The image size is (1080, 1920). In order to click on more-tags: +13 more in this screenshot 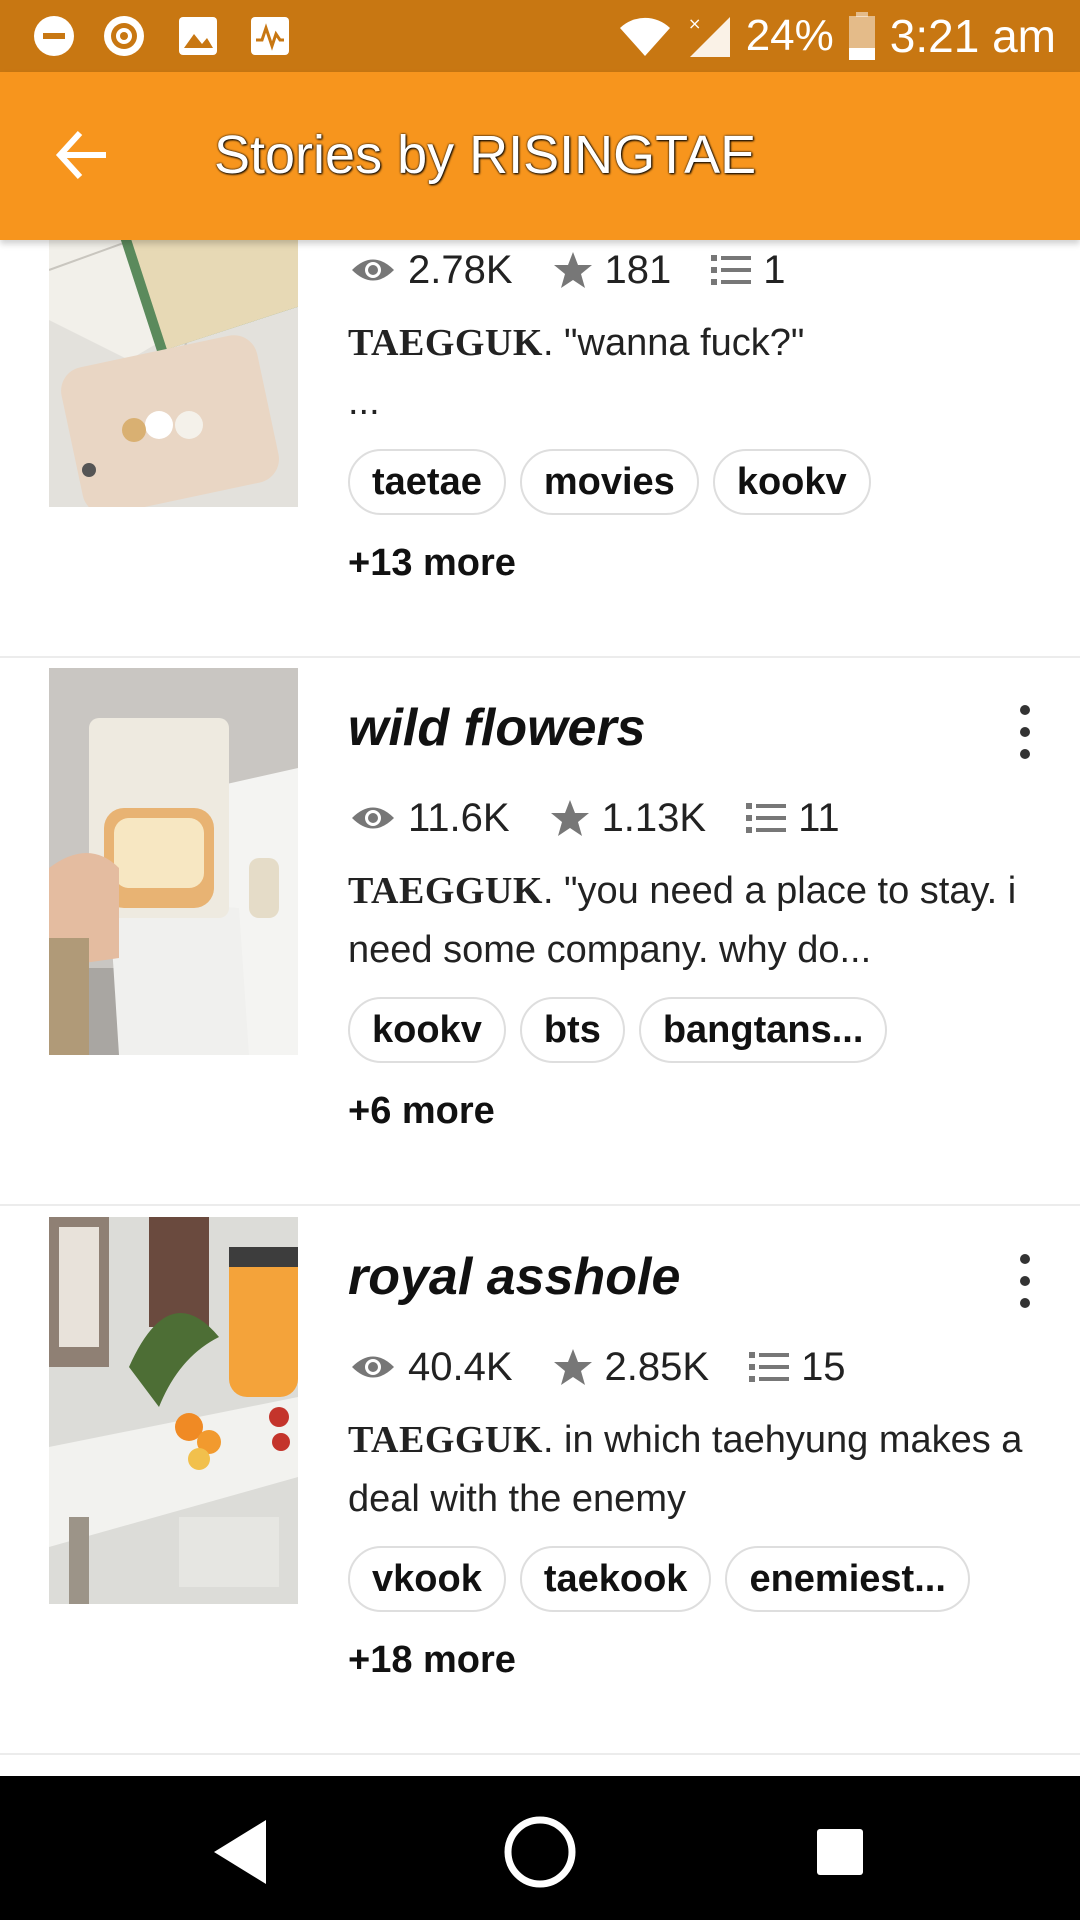, I will do `click(432, 563)`.